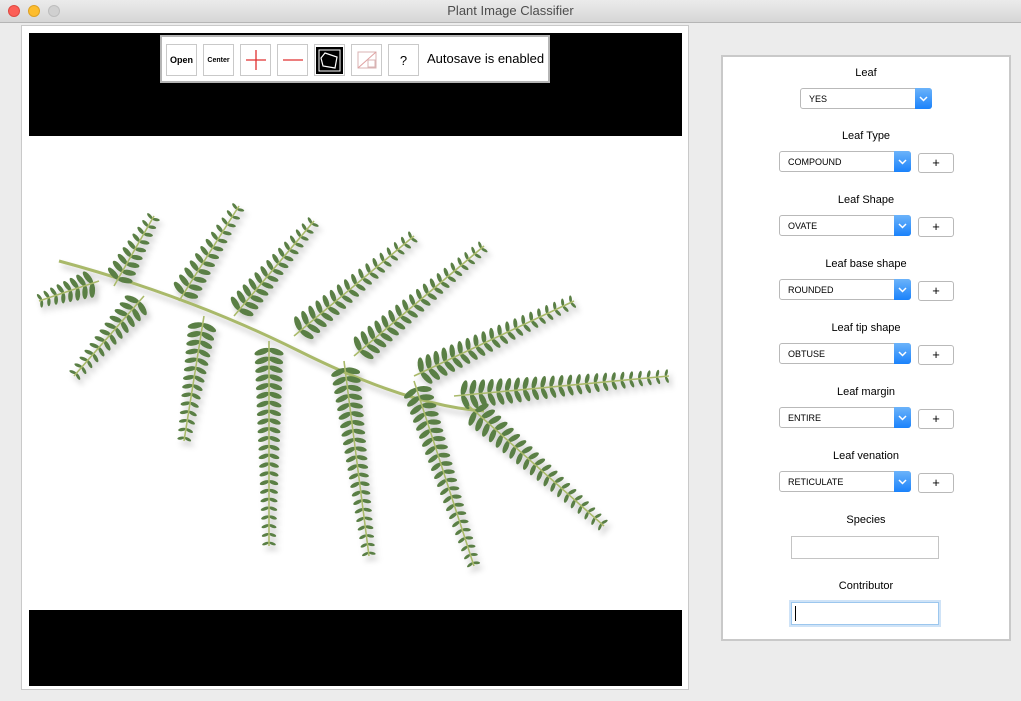  I want to click on species-label: Species, so click(866, 520).